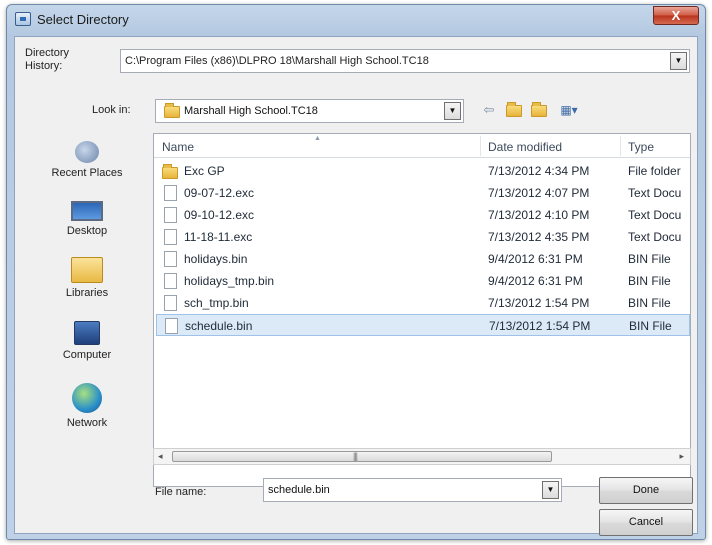 The image size is (712, 545). Describe the element at coordinates (676, 15) in the screenshot. I see `close-button: X` at that location.